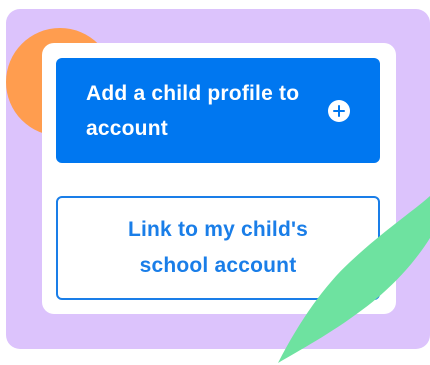 The image size is (430, 365). I want to click on add-child-profile-label: Add a child profile to account, so click(193, 110).